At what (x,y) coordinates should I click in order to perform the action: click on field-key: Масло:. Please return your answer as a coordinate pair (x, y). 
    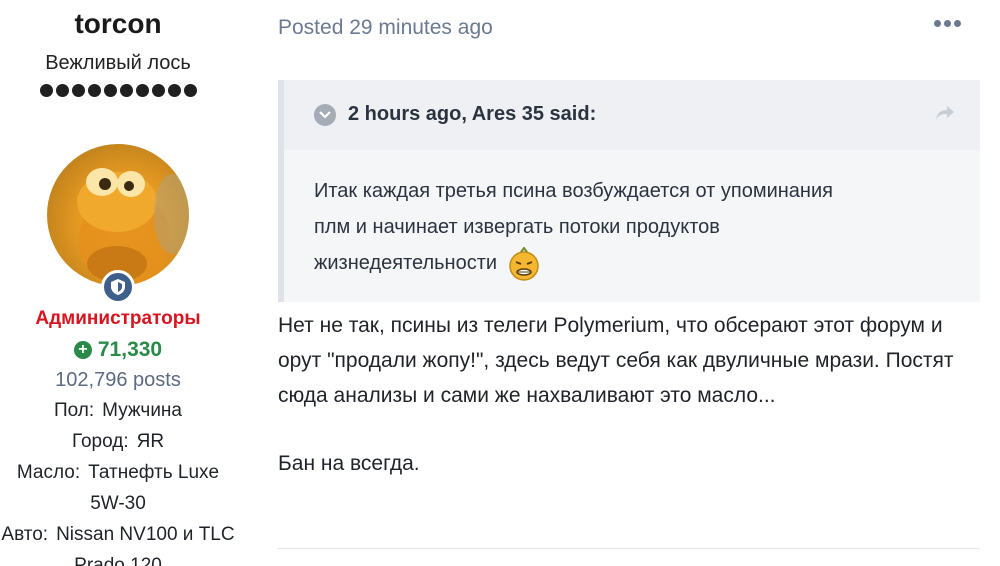
    Looking at the image, I should click on (48, 472).